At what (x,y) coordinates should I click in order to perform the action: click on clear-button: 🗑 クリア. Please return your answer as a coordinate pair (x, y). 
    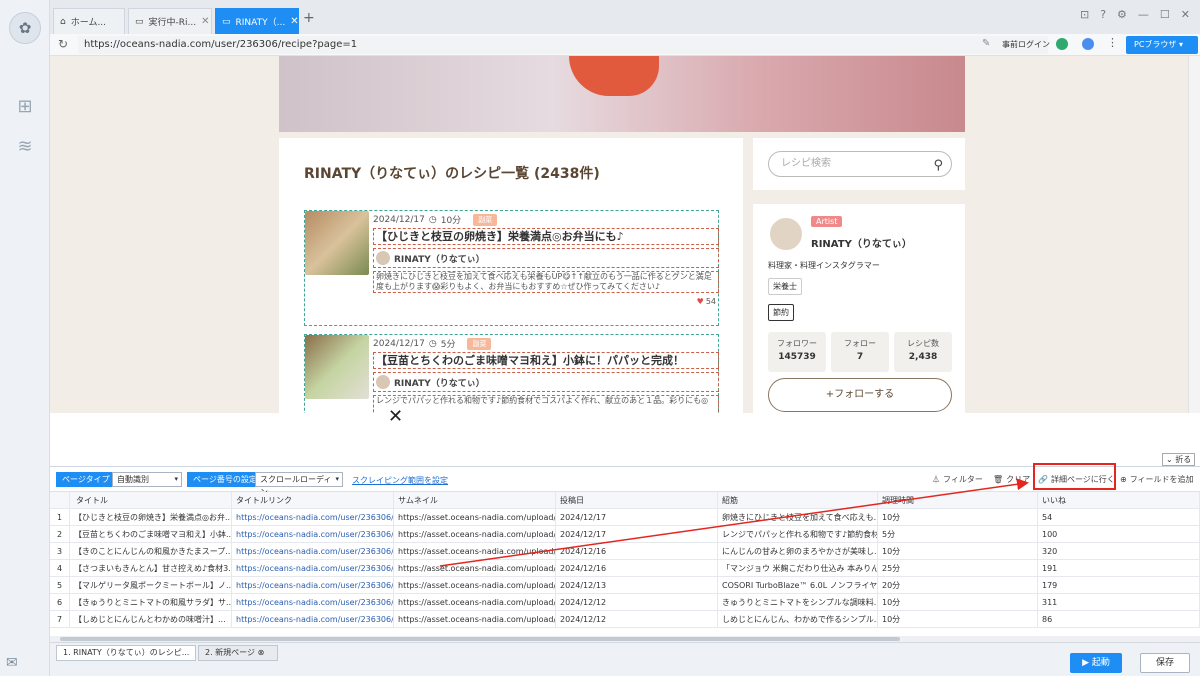
    Looking at the image, I should click on (1011, 479).